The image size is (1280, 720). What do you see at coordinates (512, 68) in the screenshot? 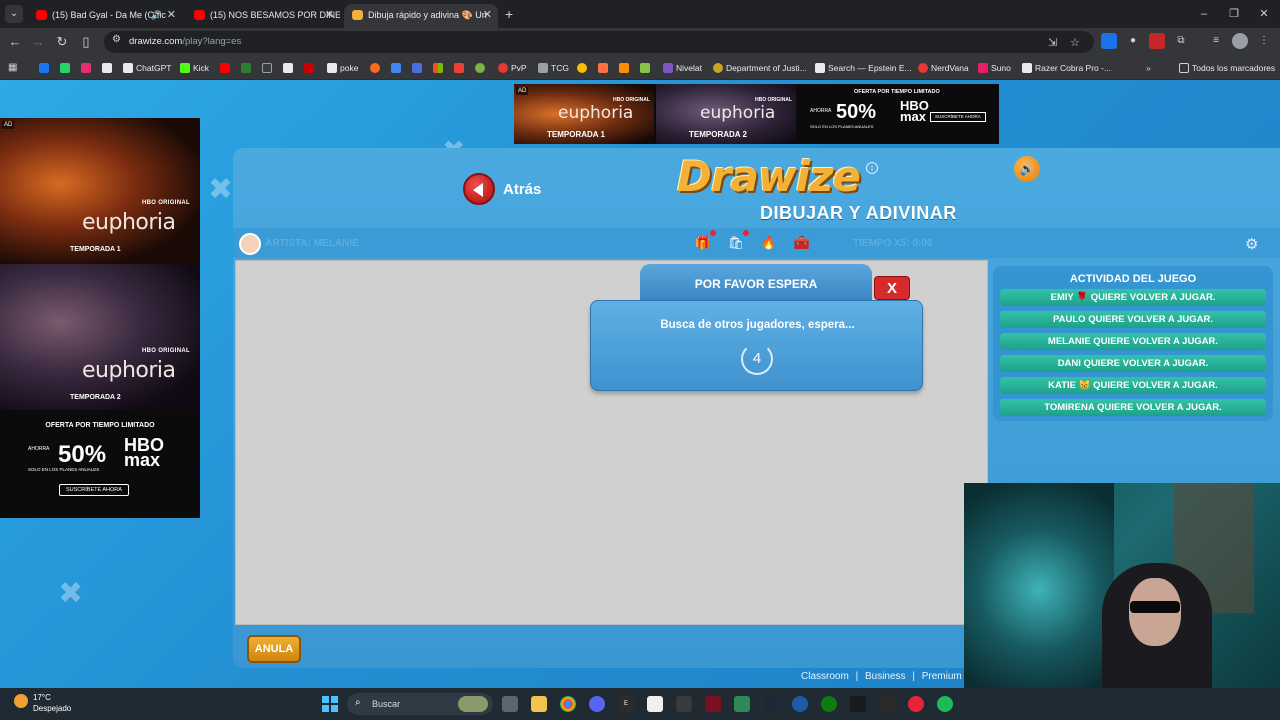
I see `bookmark-pvp: PvP` at bounding box center [512, 68].